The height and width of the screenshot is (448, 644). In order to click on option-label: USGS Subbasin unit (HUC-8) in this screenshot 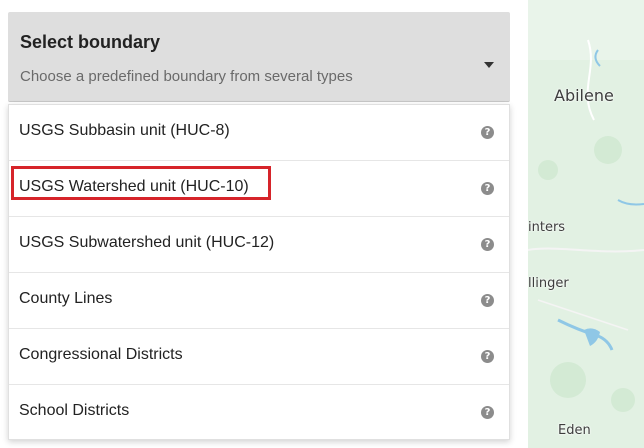, I will do `click(124, 130)`.